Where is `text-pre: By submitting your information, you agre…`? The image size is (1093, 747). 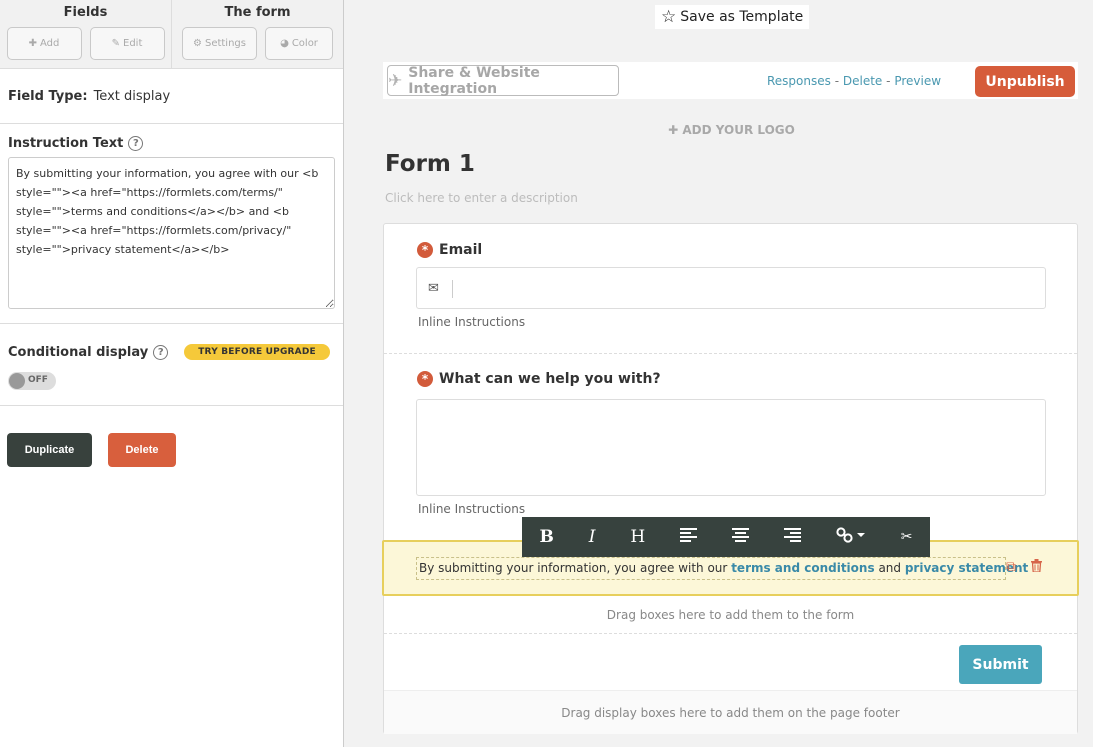
text-pre: By submitting your information, you agre… is located at coordinates (573, 568).